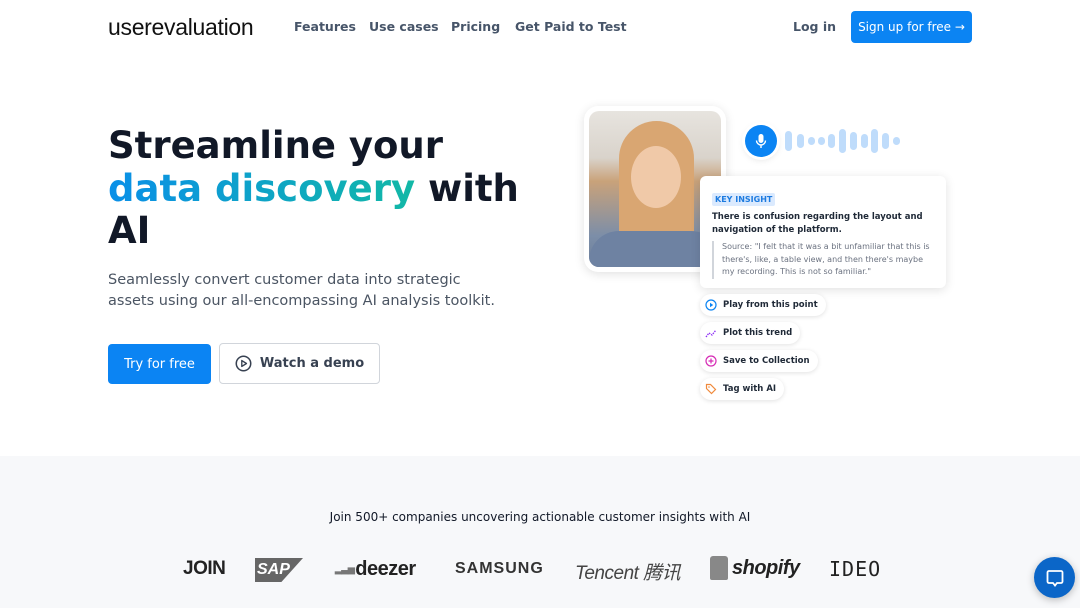 Image resolution: width=1080 pixels, height=608 pixels. I want to click on chip-label: Tag with AI, so click(750, 389).